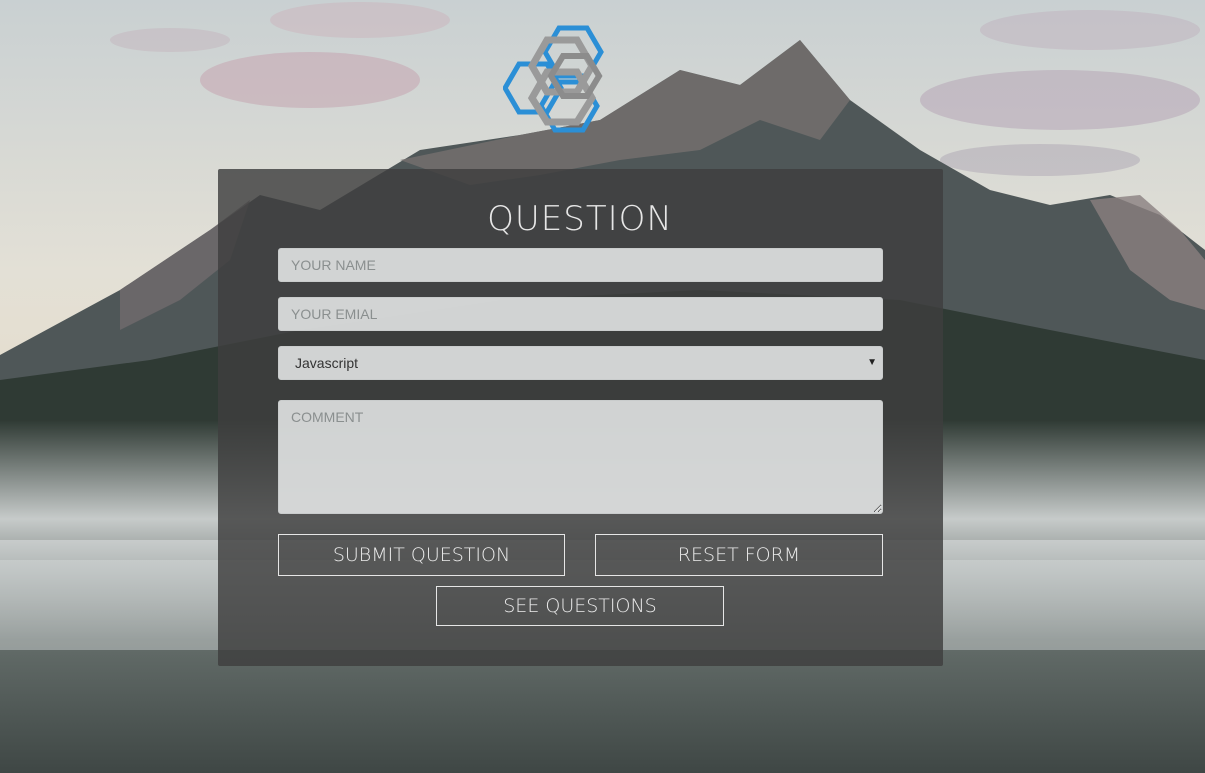 This screenshot has width=1205, height=773. I want to click on name-field, so click(580, 265).